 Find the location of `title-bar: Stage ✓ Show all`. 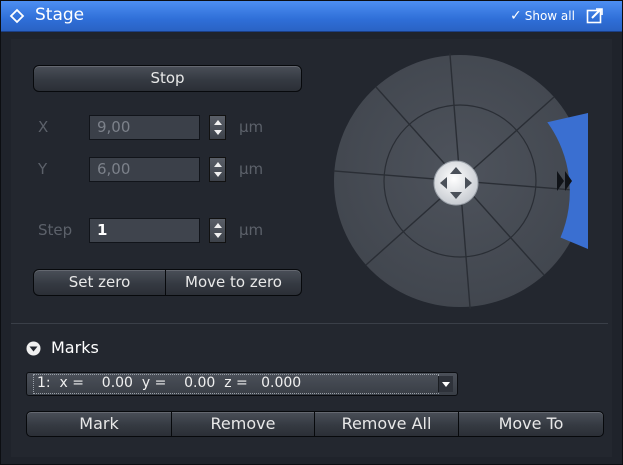

title-bar: Stage ✓ Show all is located at coordinates (311, 16).